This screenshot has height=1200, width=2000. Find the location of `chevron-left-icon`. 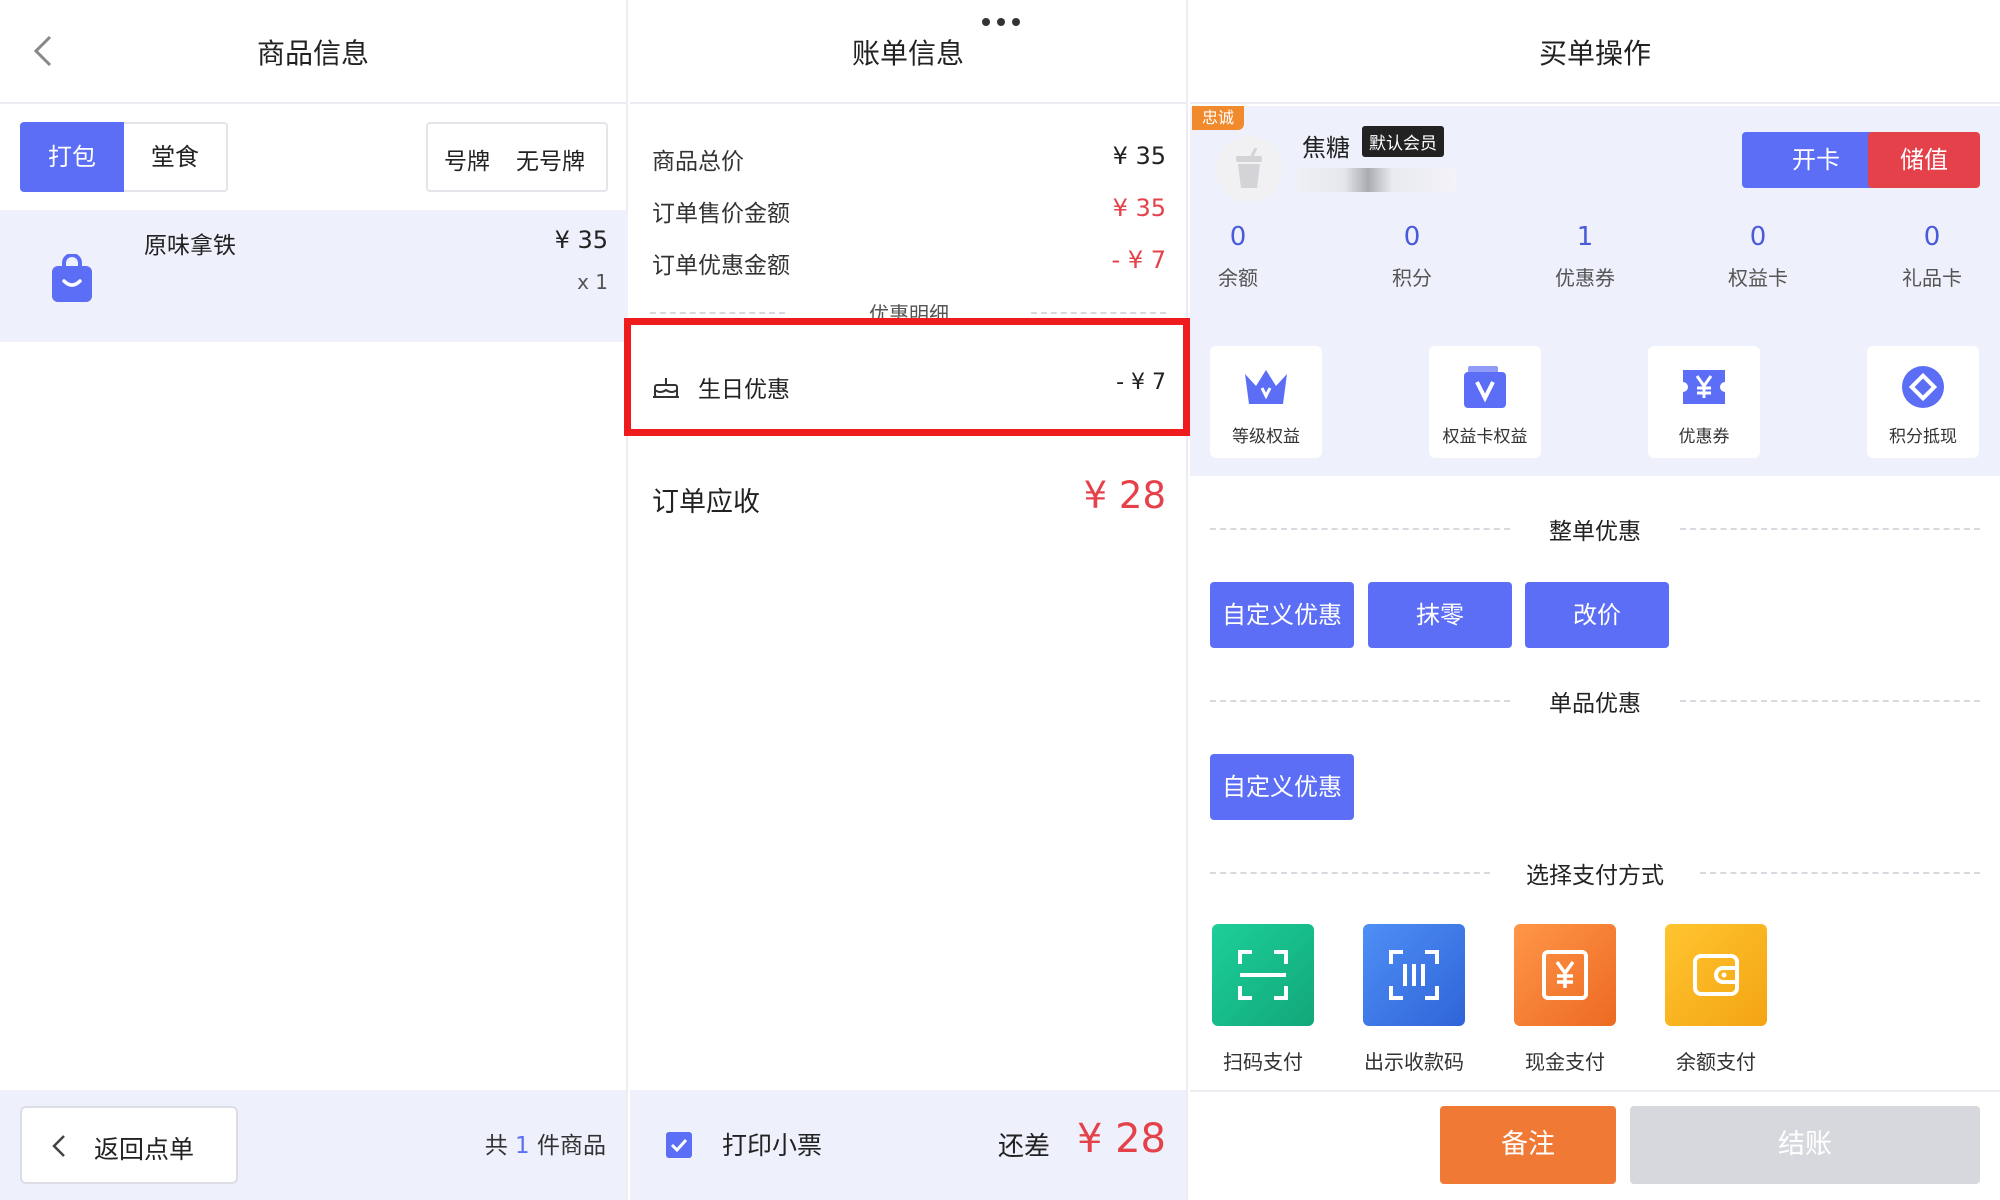

chevron-left-icon is located at coordinates (58, 1146).